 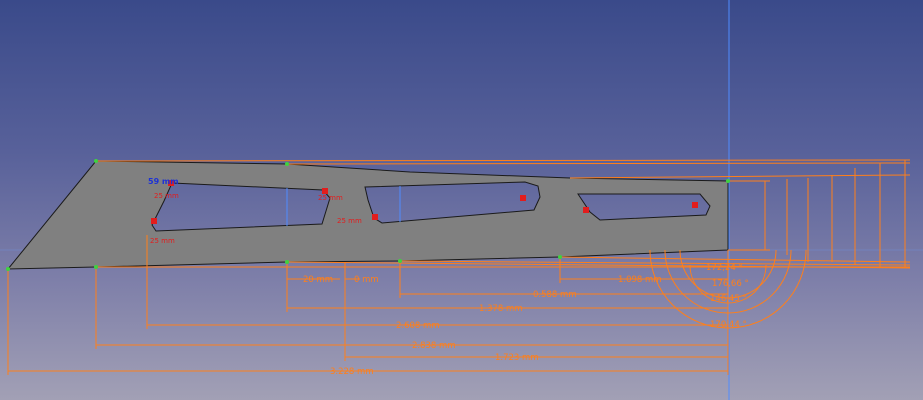 I want to click on dimension-total-length: 3.228 mm, so click(x=352, y=372).